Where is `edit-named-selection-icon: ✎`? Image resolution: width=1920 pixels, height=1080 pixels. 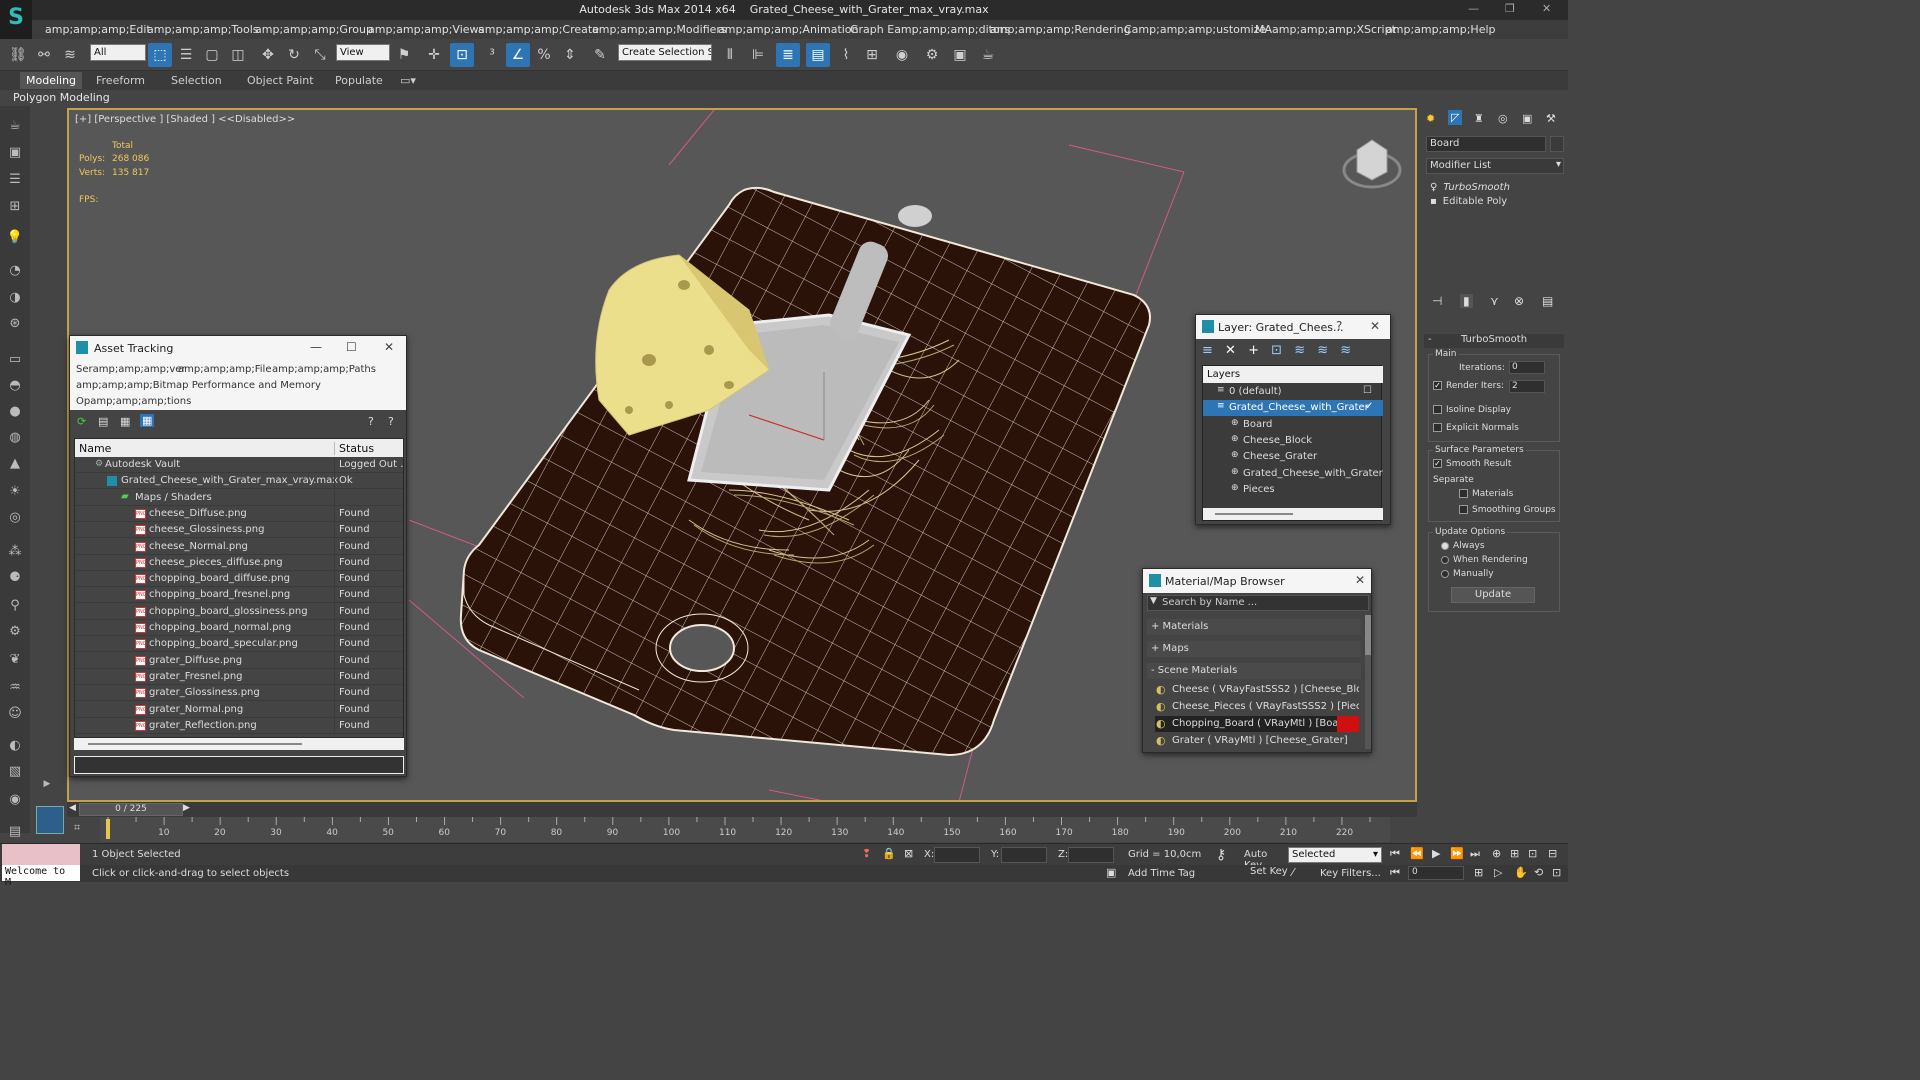
edit-named-selection-icon: ✎ is located at coordinates (600, 55).